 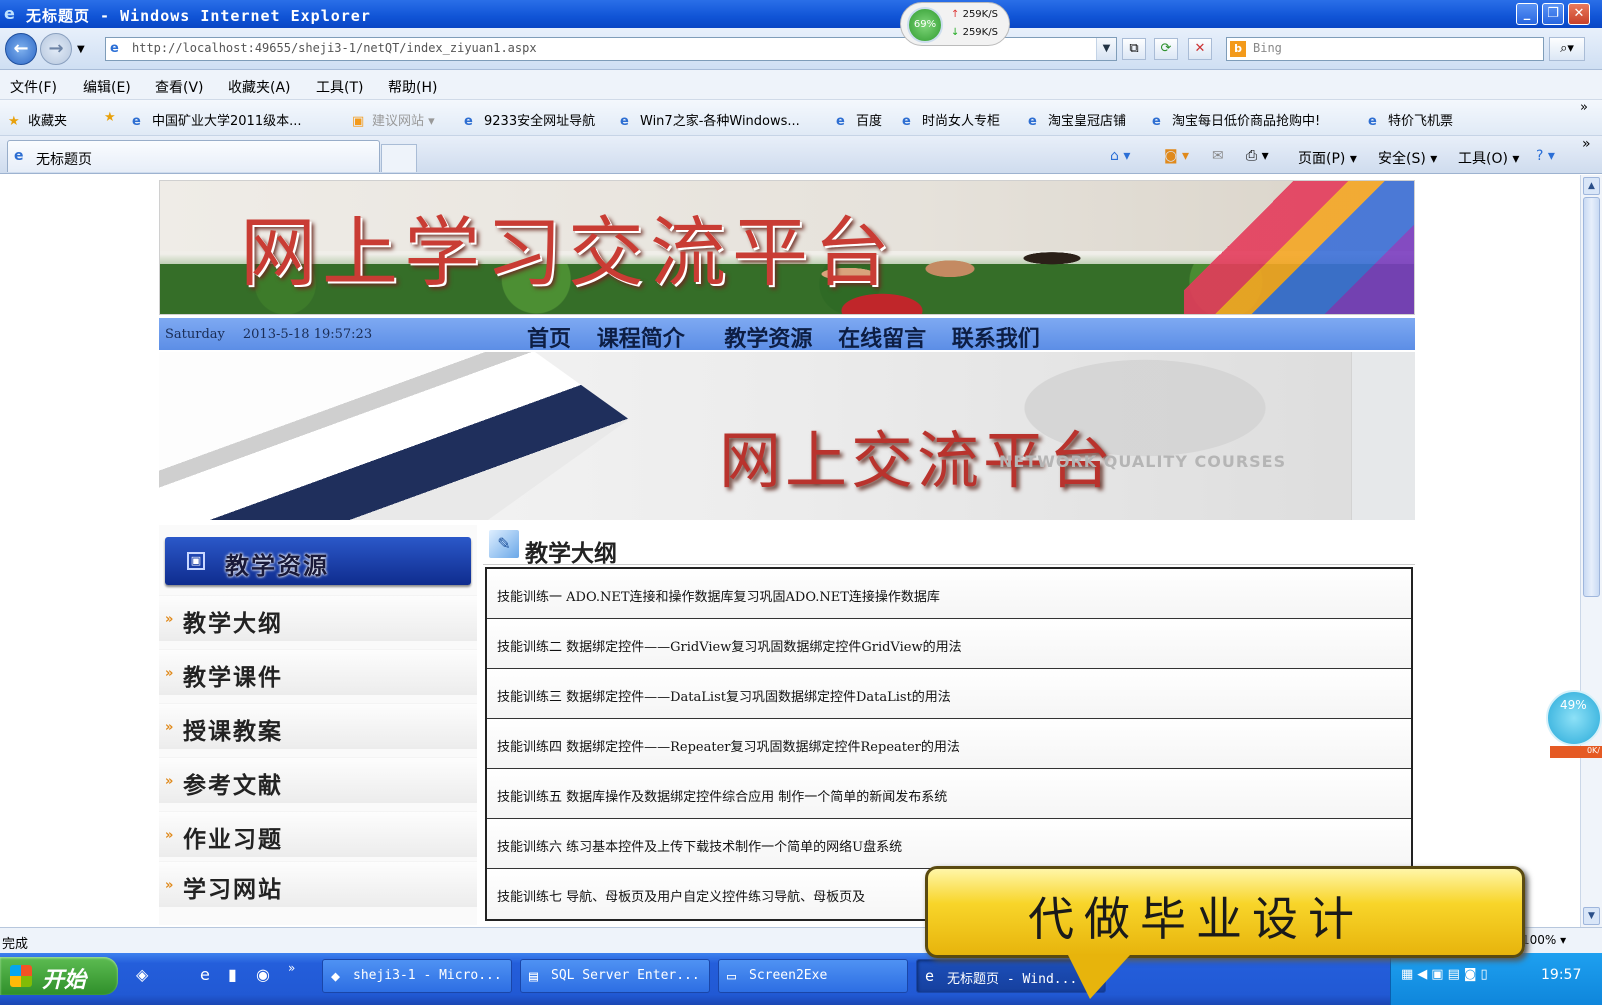 What do you see at coordinates (277, 566) in the screenshot?
I see `sidebar-title: 教学资源` at bounding box center [277, 566].